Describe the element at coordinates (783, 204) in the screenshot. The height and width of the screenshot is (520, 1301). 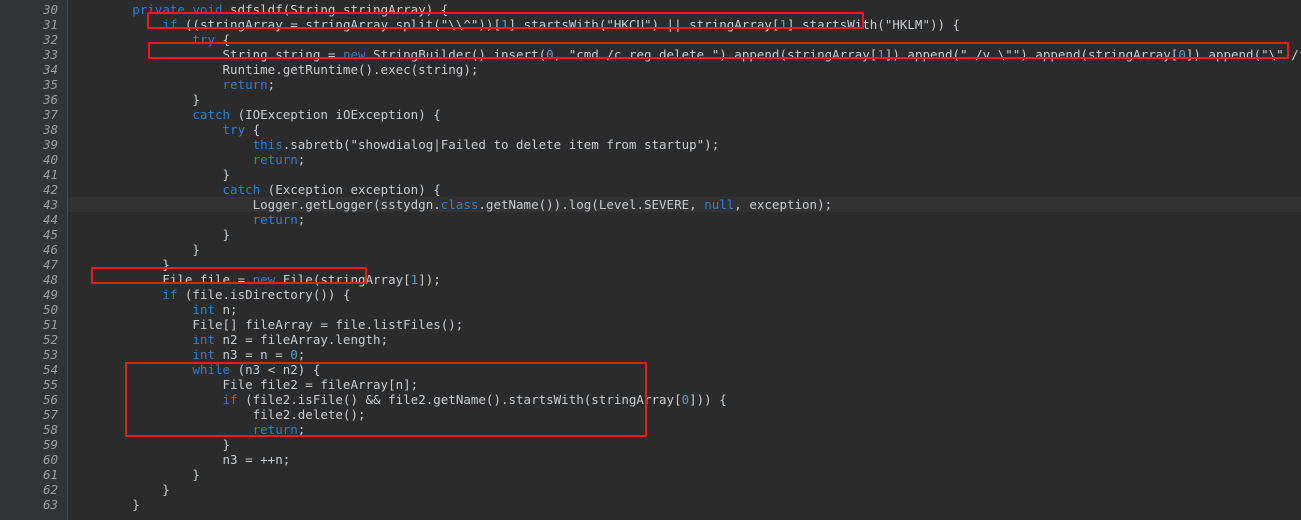
I see `code-token: , exception);` at that location.